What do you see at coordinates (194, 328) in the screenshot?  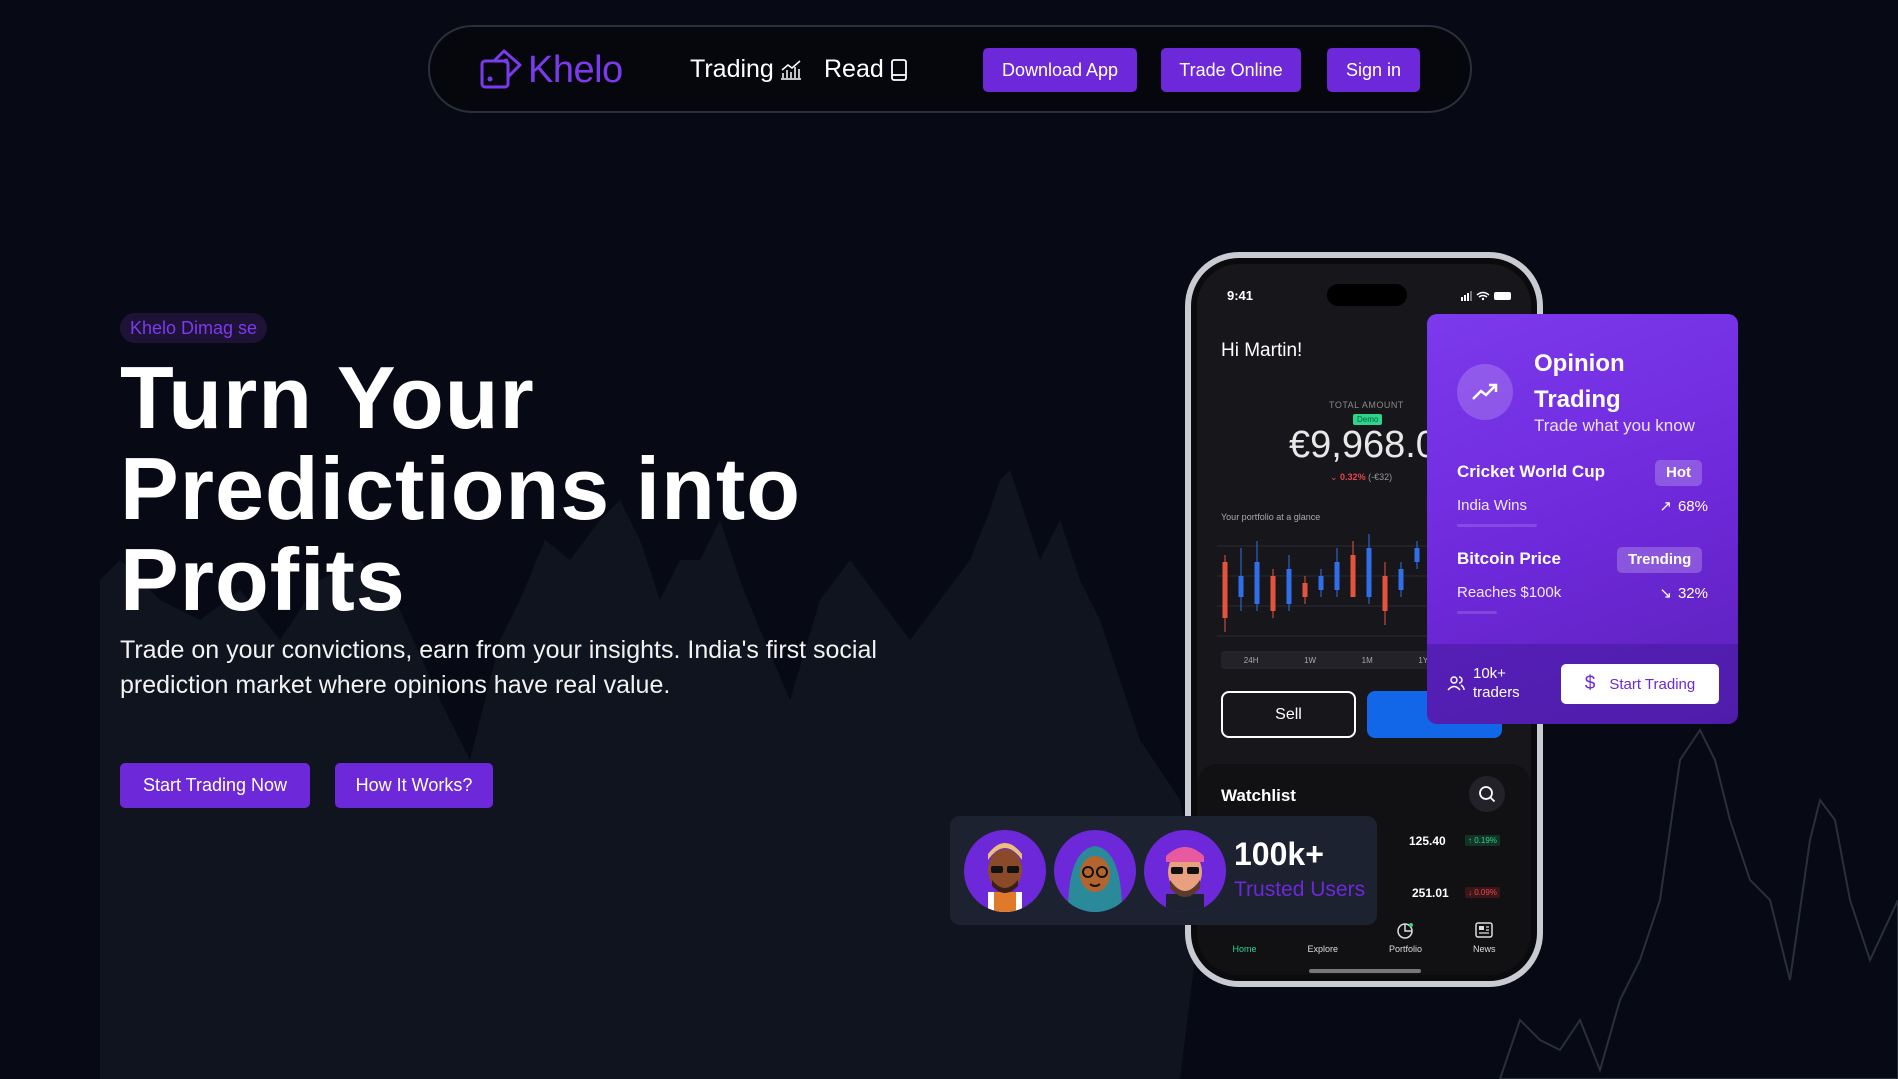 I see `hero-tagline: Khelo Dimag se` at bounding box center [194, 328].